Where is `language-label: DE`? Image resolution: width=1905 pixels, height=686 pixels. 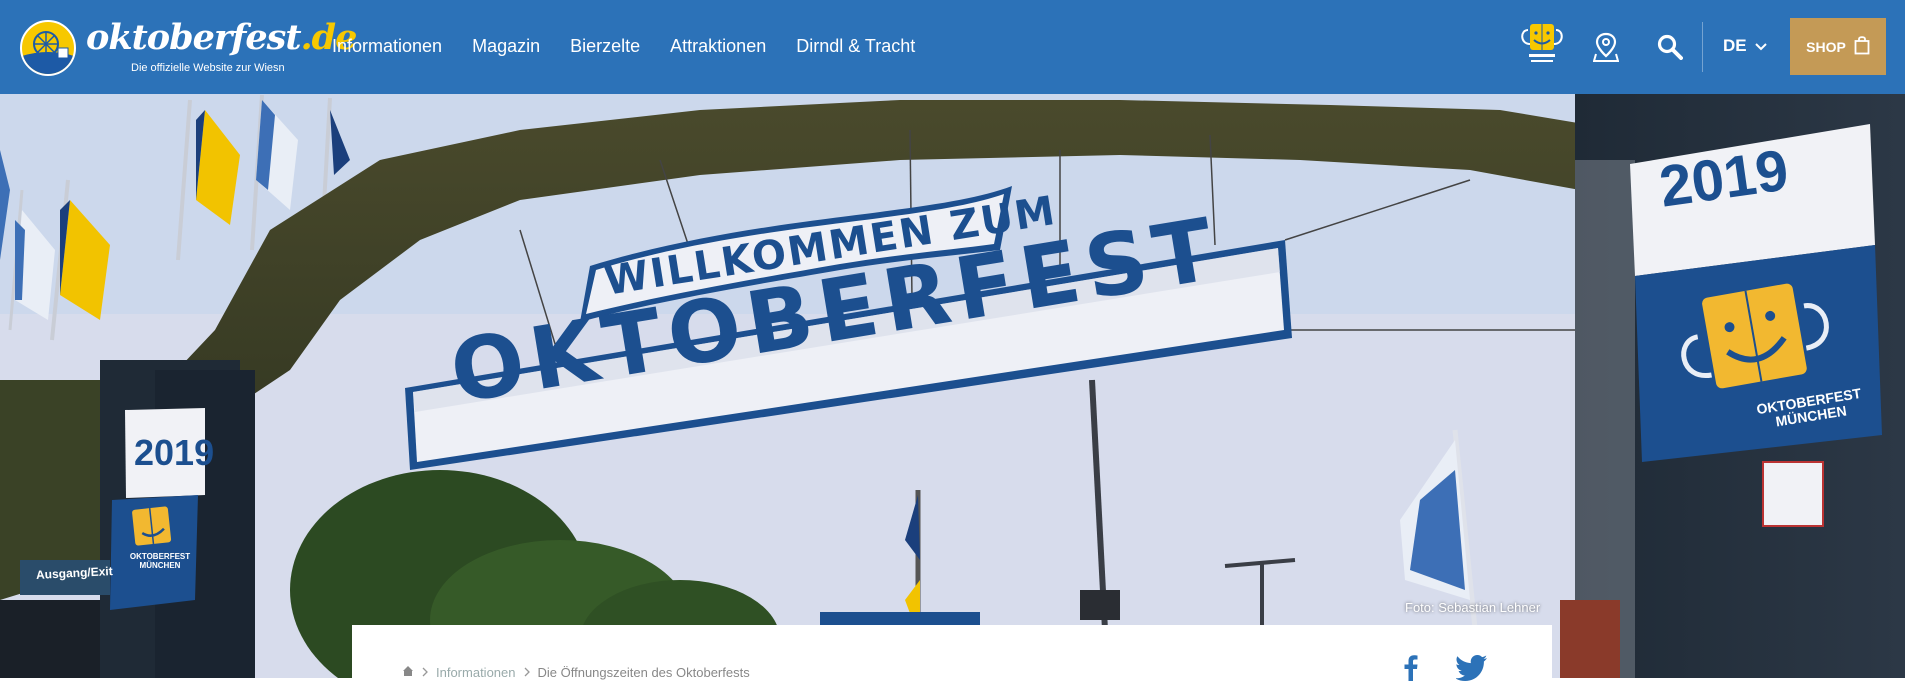 language-label: DE is located at coordinates (1735, 45).